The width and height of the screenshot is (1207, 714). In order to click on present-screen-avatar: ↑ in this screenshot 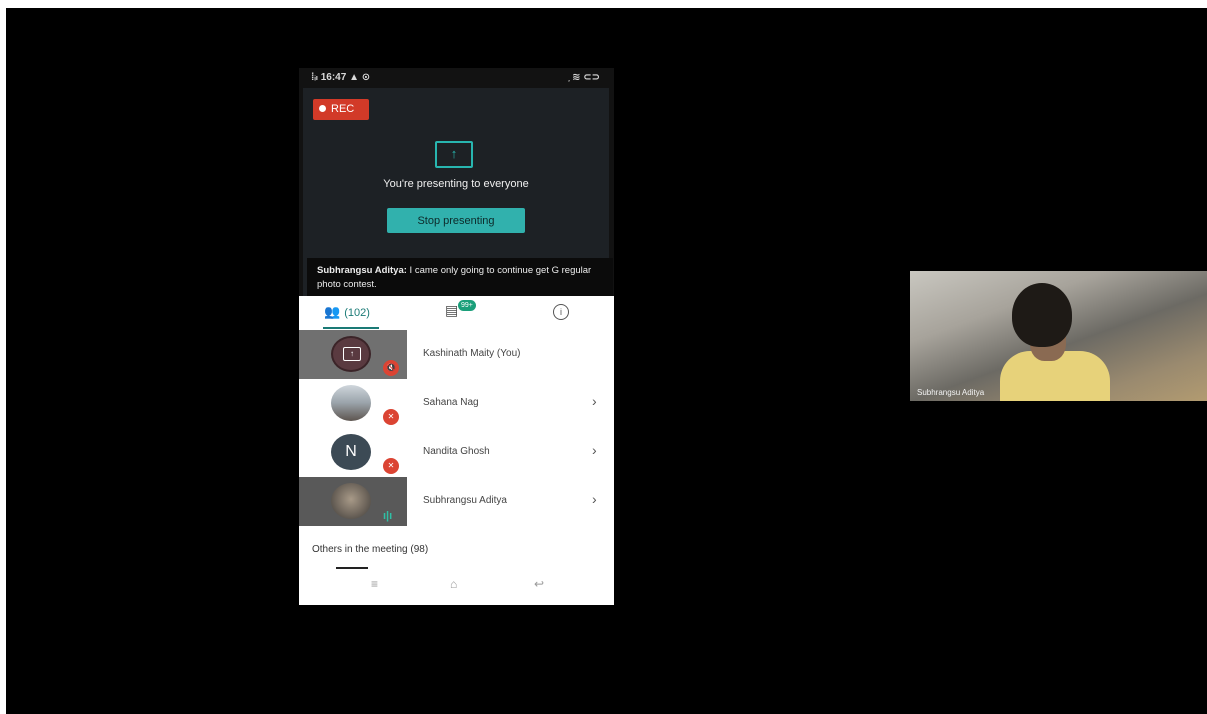, I will do `click(351, 354)`.